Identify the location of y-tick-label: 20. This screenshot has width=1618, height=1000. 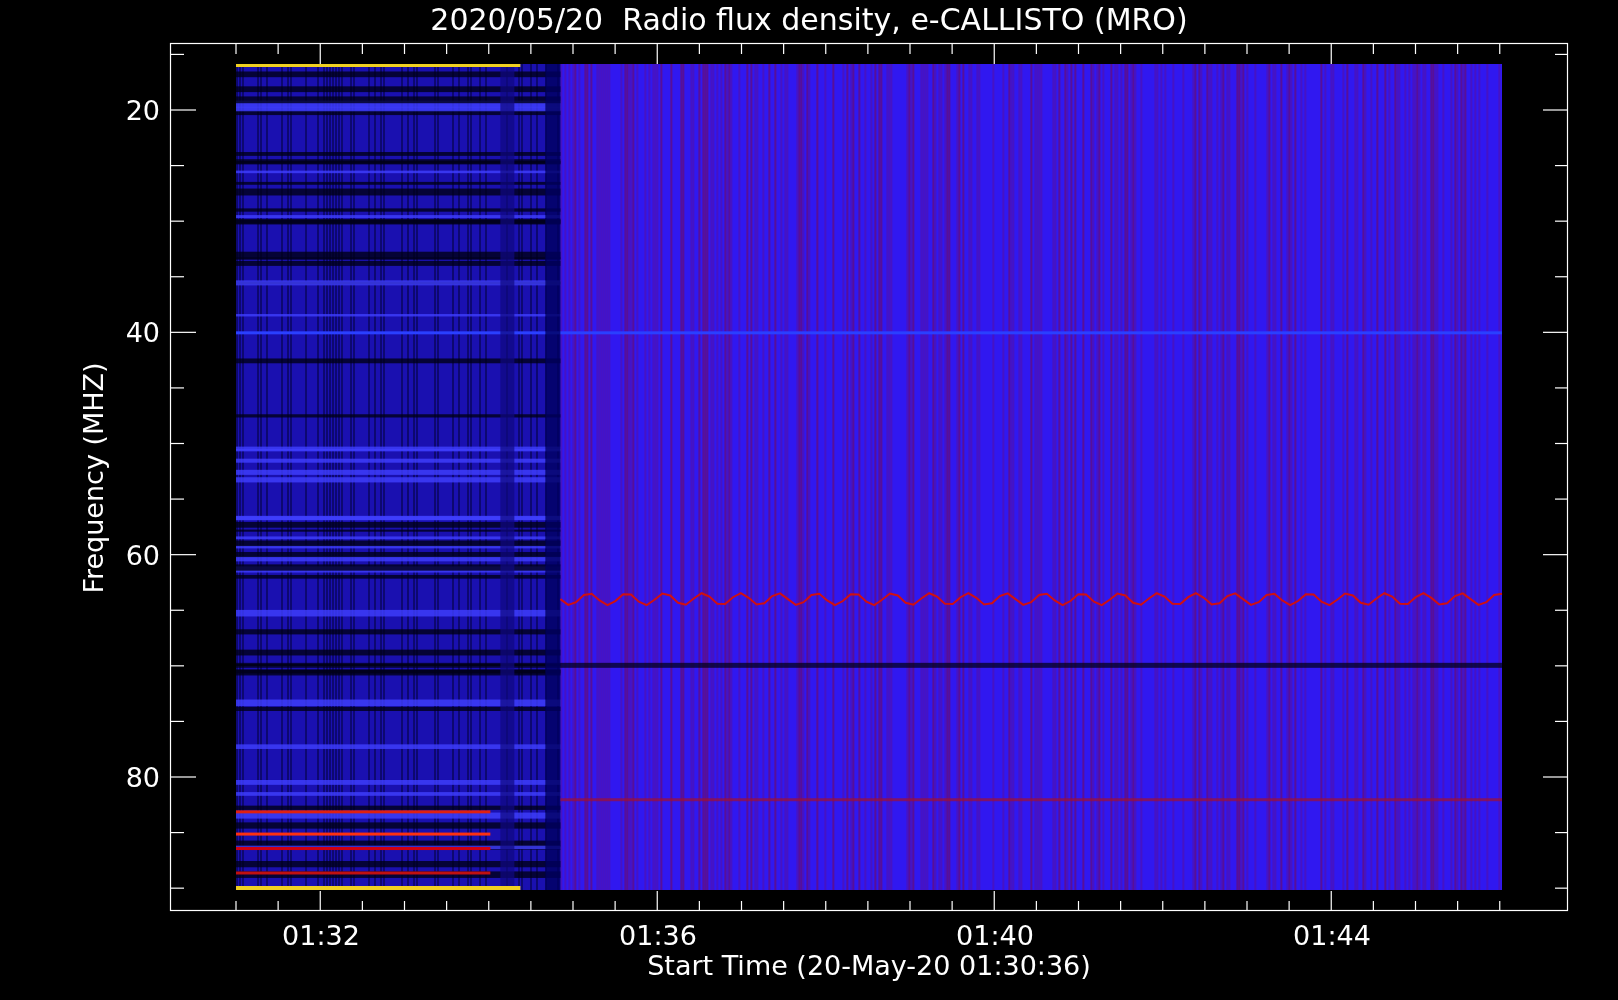
(142, 110).